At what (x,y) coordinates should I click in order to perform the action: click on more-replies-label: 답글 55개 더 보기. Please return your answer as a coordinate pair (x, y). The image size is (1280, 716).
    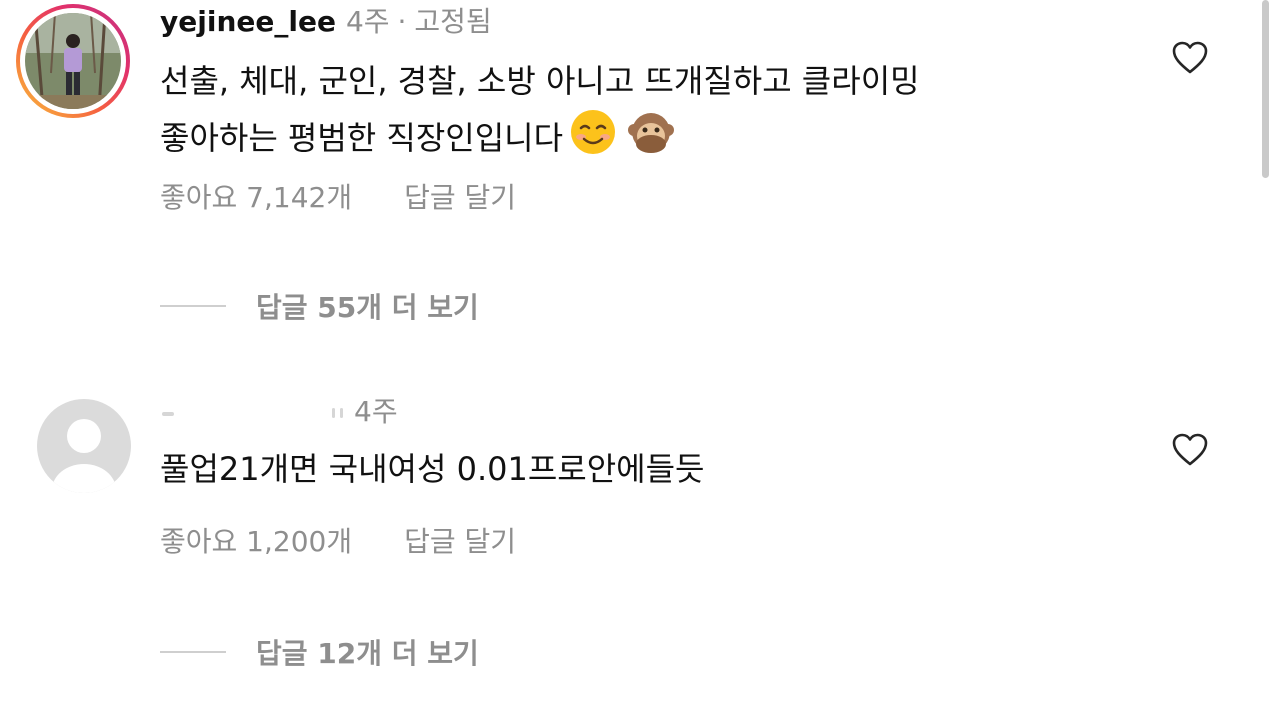
    Looking at the image, I should click on (367, 307).